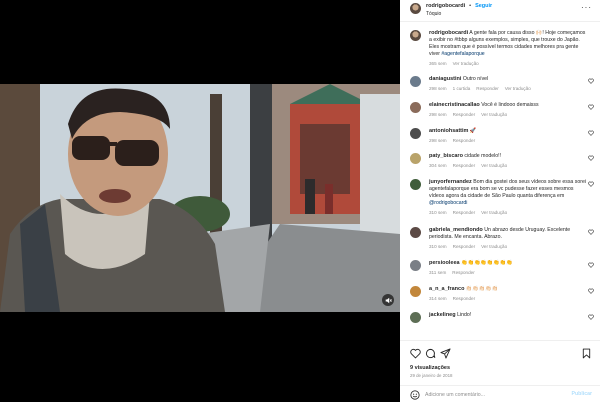 This screenshot has height=402, width=600. I want to click on comment-text: 👏👏👏👏👏👏👏👏, so click(487, 263).